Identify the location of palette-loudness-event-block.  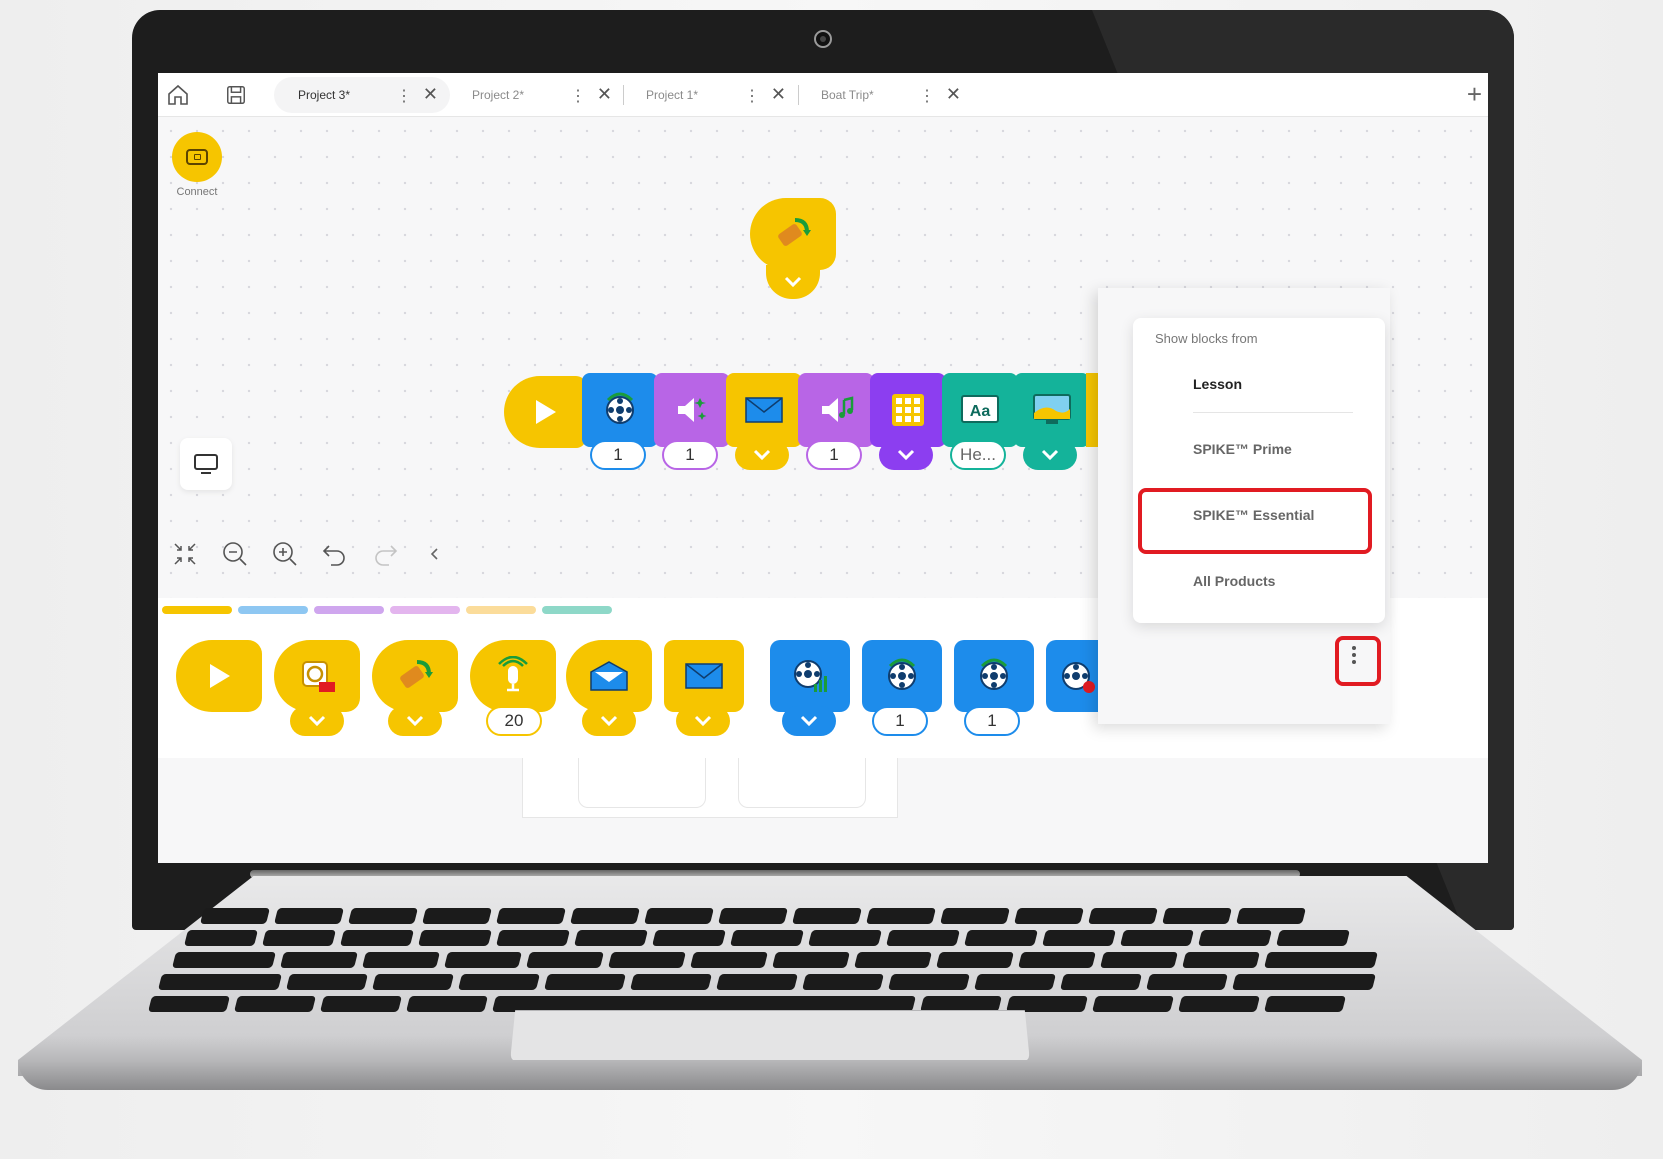
(513, 676).